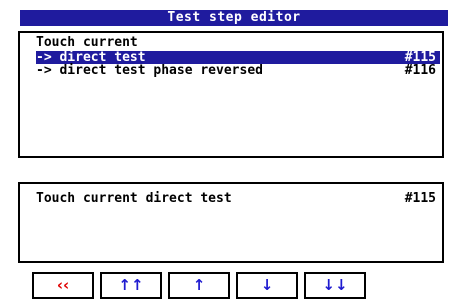  Describe the element at coordinates (234, 18) in the screenshot. I see `window-title: Test step editor` at that location.